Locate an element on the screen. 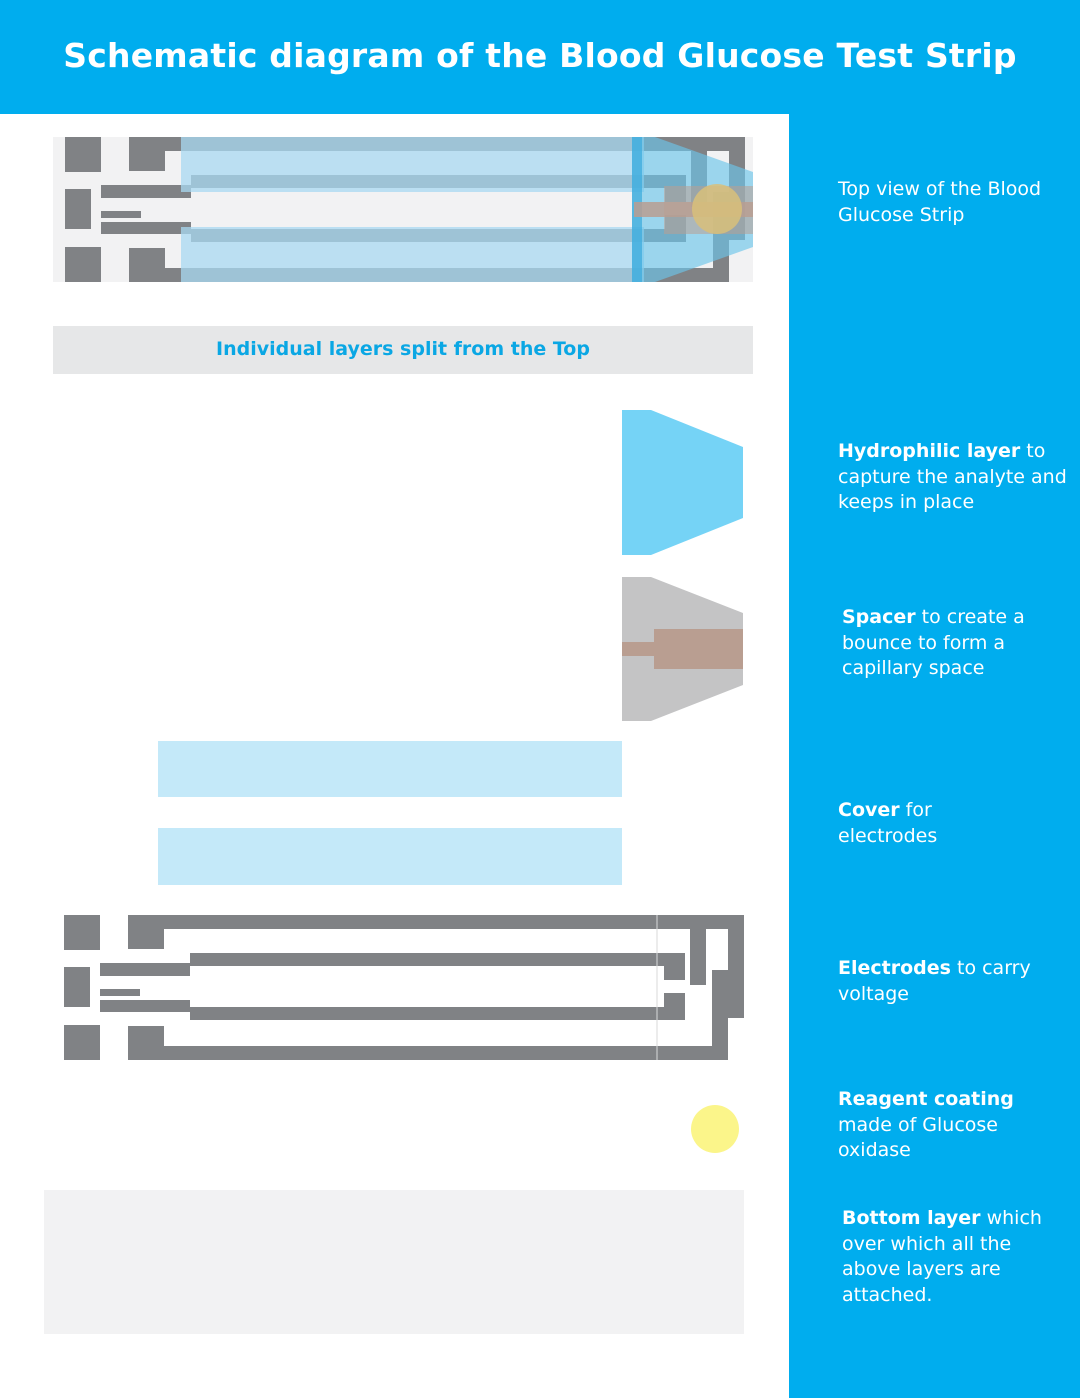  spacer-chamber is located at coordinates (698, 649).